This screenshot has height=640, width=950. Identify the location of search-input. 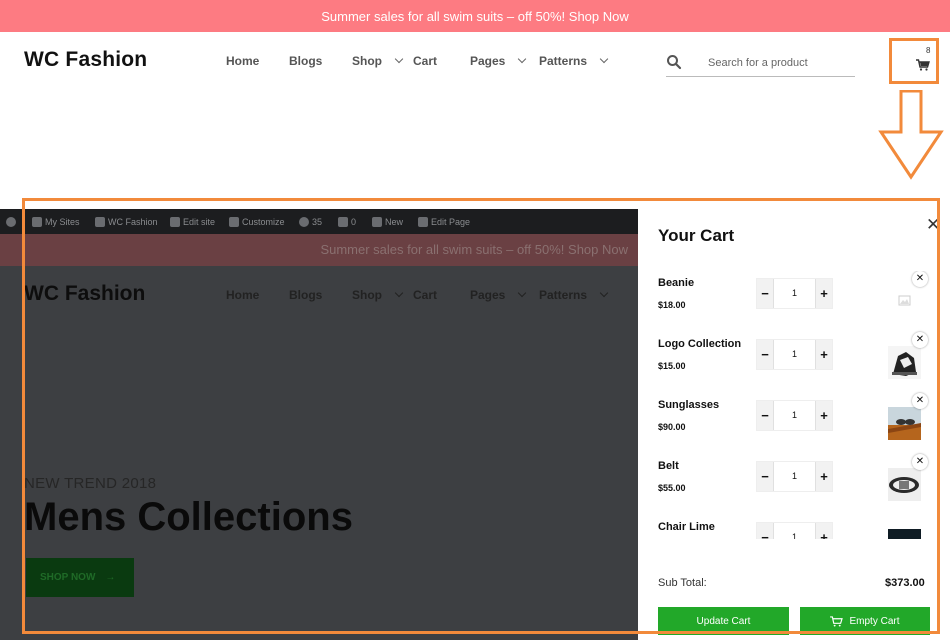
(780, 63).